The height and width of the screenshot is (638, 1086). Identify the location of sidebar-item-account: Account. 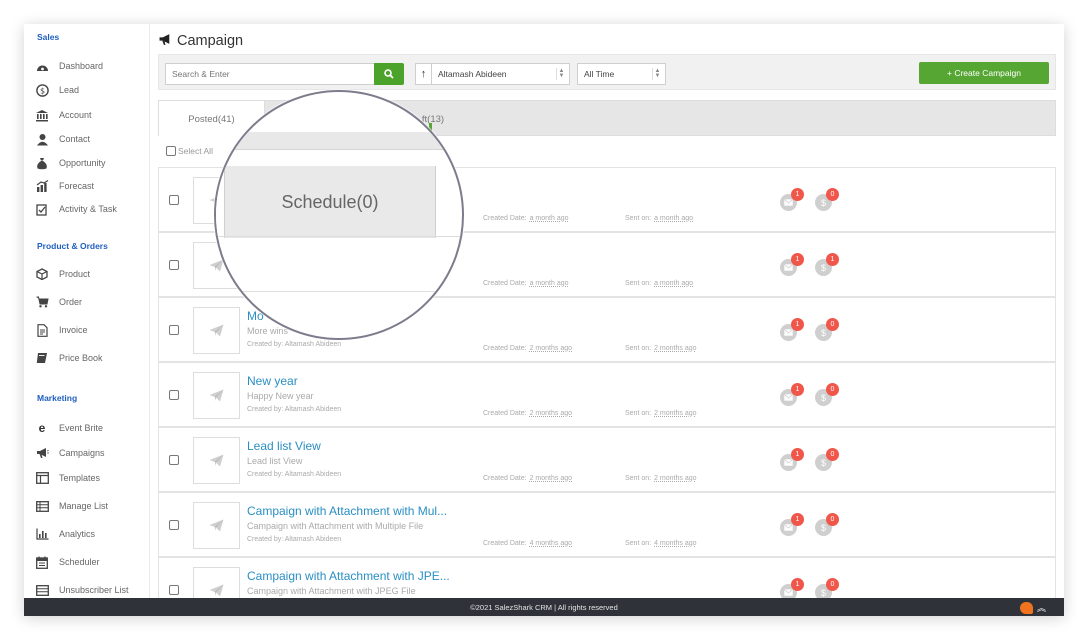
(63, 115).